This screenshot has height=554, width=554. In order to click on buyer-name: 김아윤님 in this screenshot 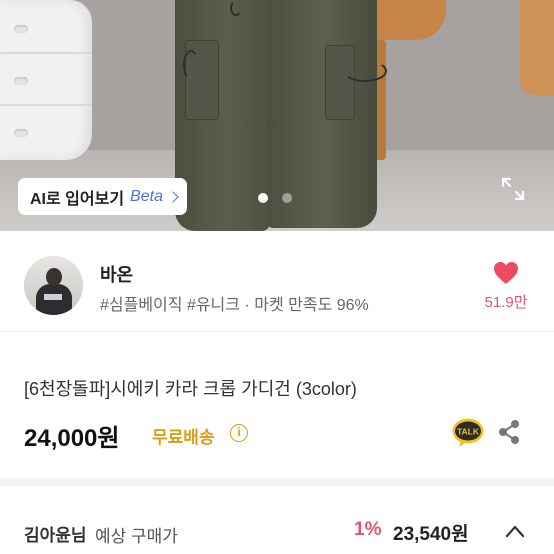, I will do `click(55, 535)`.